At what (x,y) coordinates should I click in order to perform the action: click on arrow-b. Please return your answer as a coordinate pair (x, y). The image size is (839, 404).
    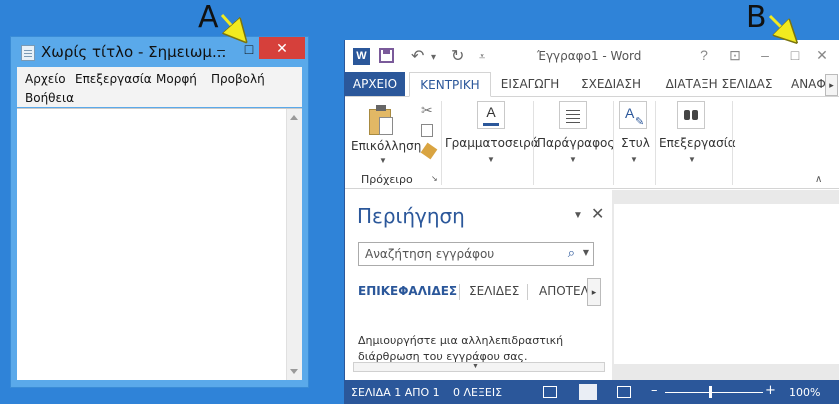
    Looking at the image, I should click on (778, 24).